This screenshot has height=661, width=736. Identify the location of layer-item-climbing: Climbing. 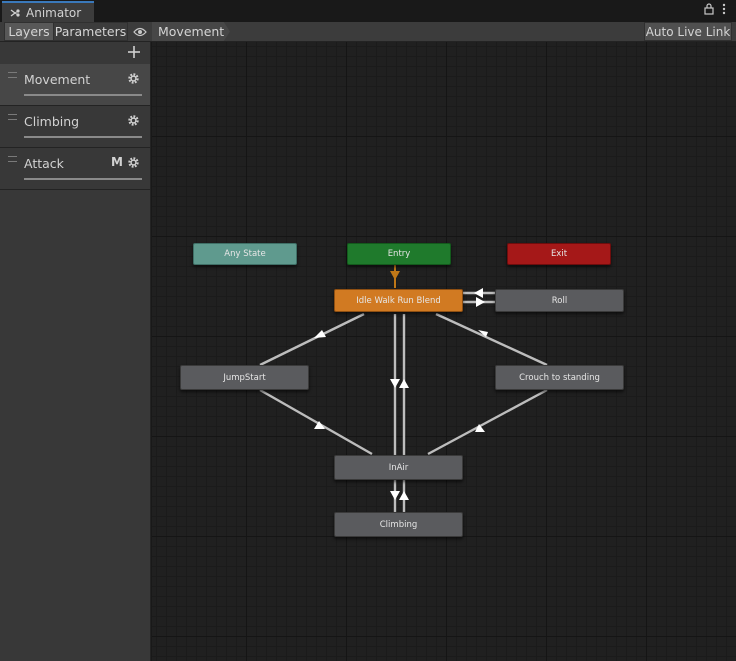
(75, 127).